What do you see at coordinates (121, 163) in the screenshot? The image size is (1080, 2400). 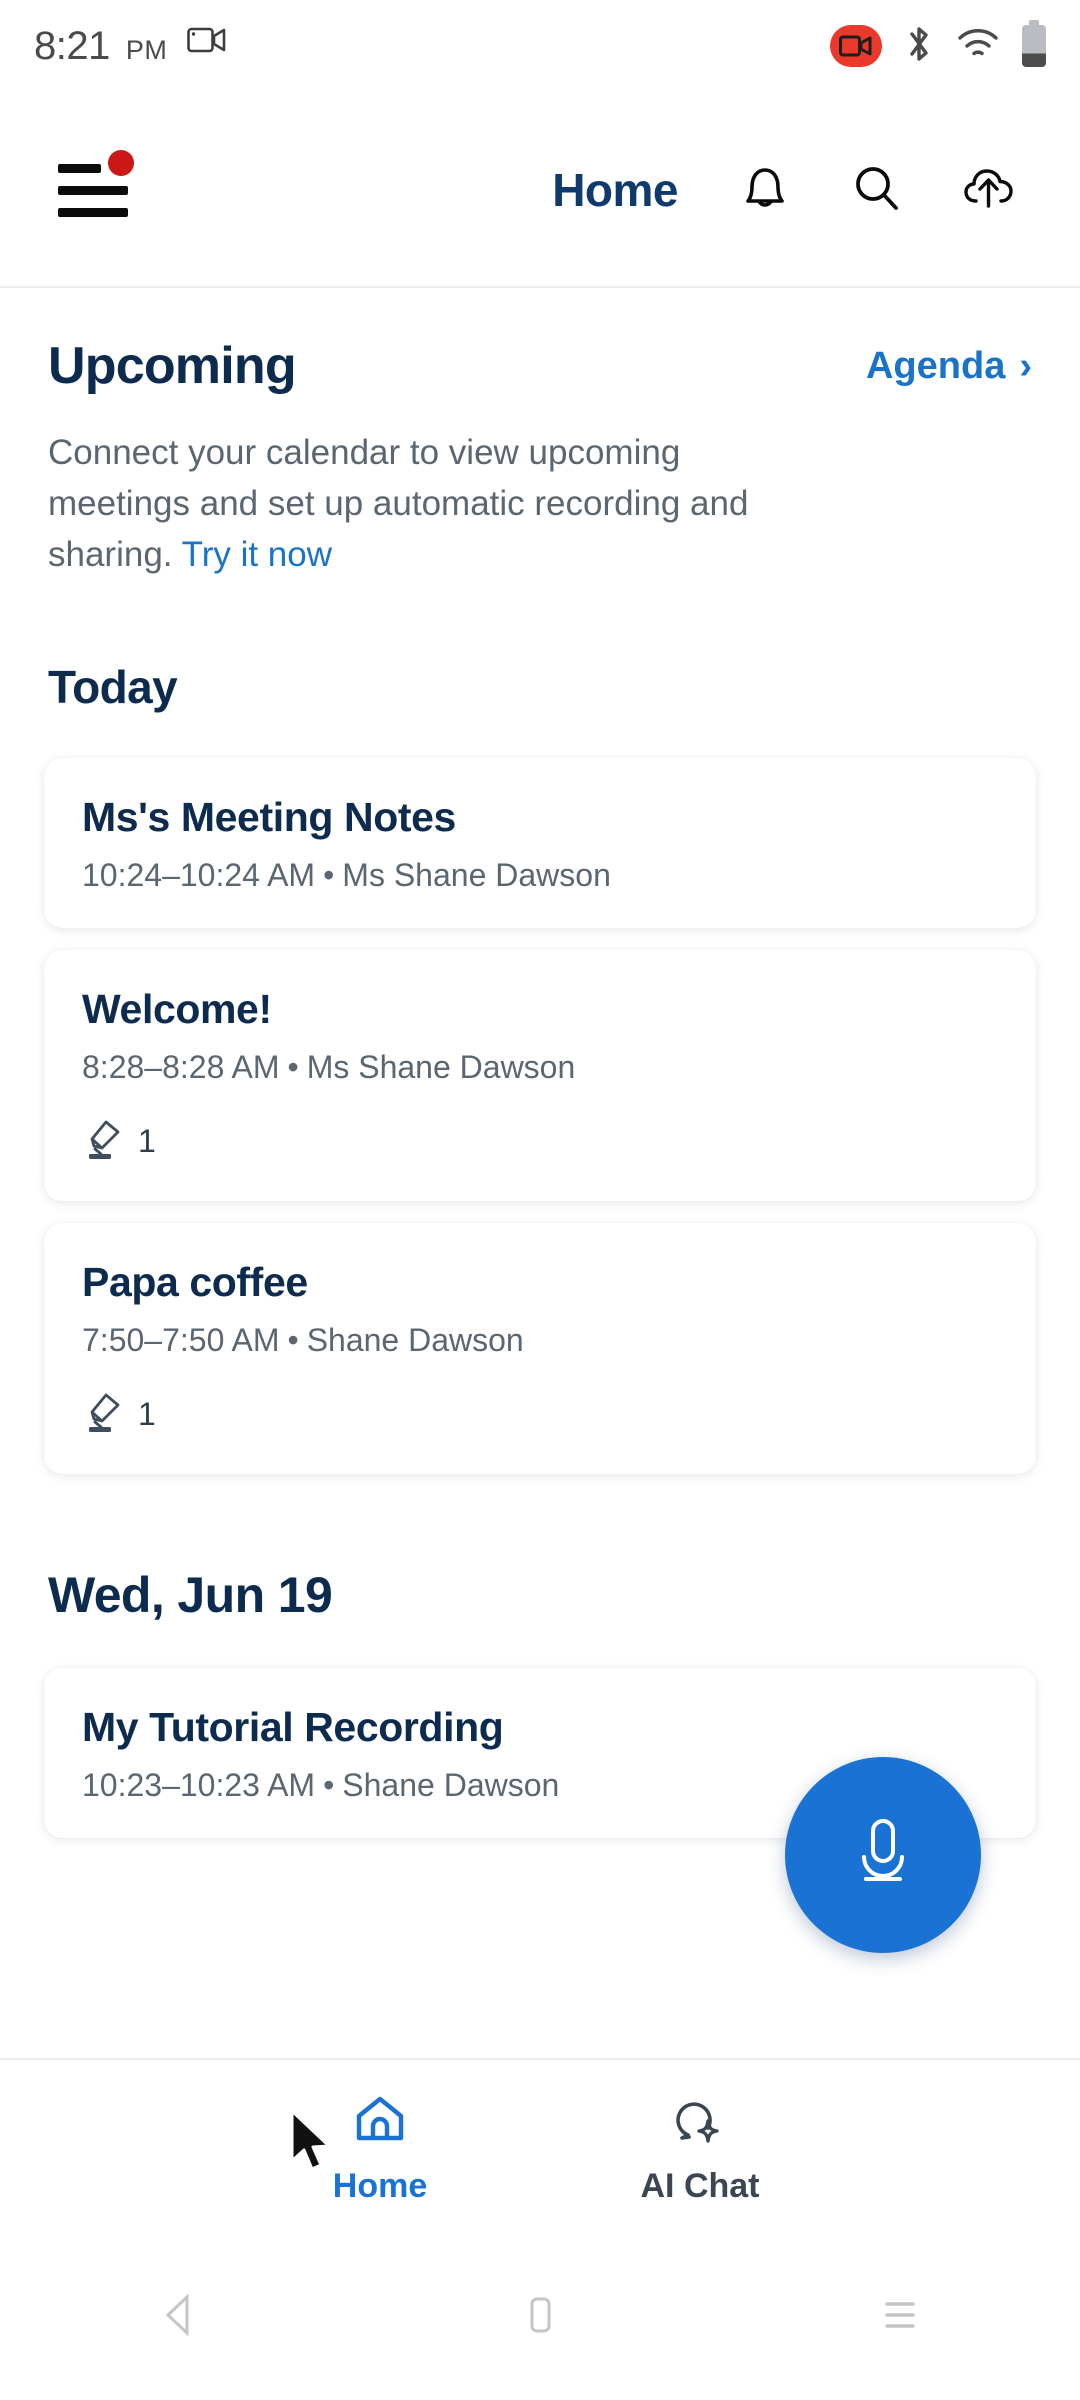 I see `menu-notification-badge` at bounding box center [121, 163].